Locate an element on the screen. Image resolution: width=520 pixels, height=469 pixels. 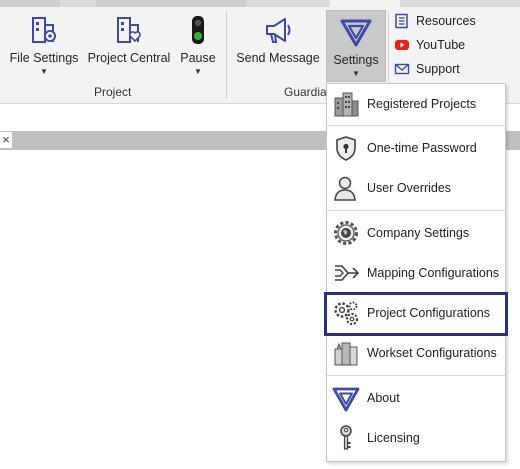
file-settings-button: File Settings ▼ is located at coordinates (44, 44).